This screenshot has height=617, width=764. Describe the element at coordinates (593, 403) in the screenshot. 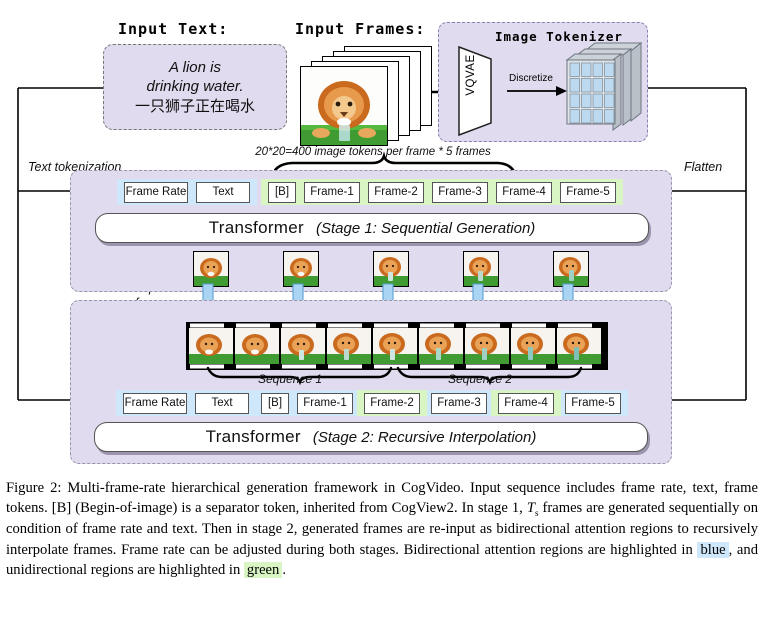

I see `stage2-token-frame-5: Frame-5` at that location.